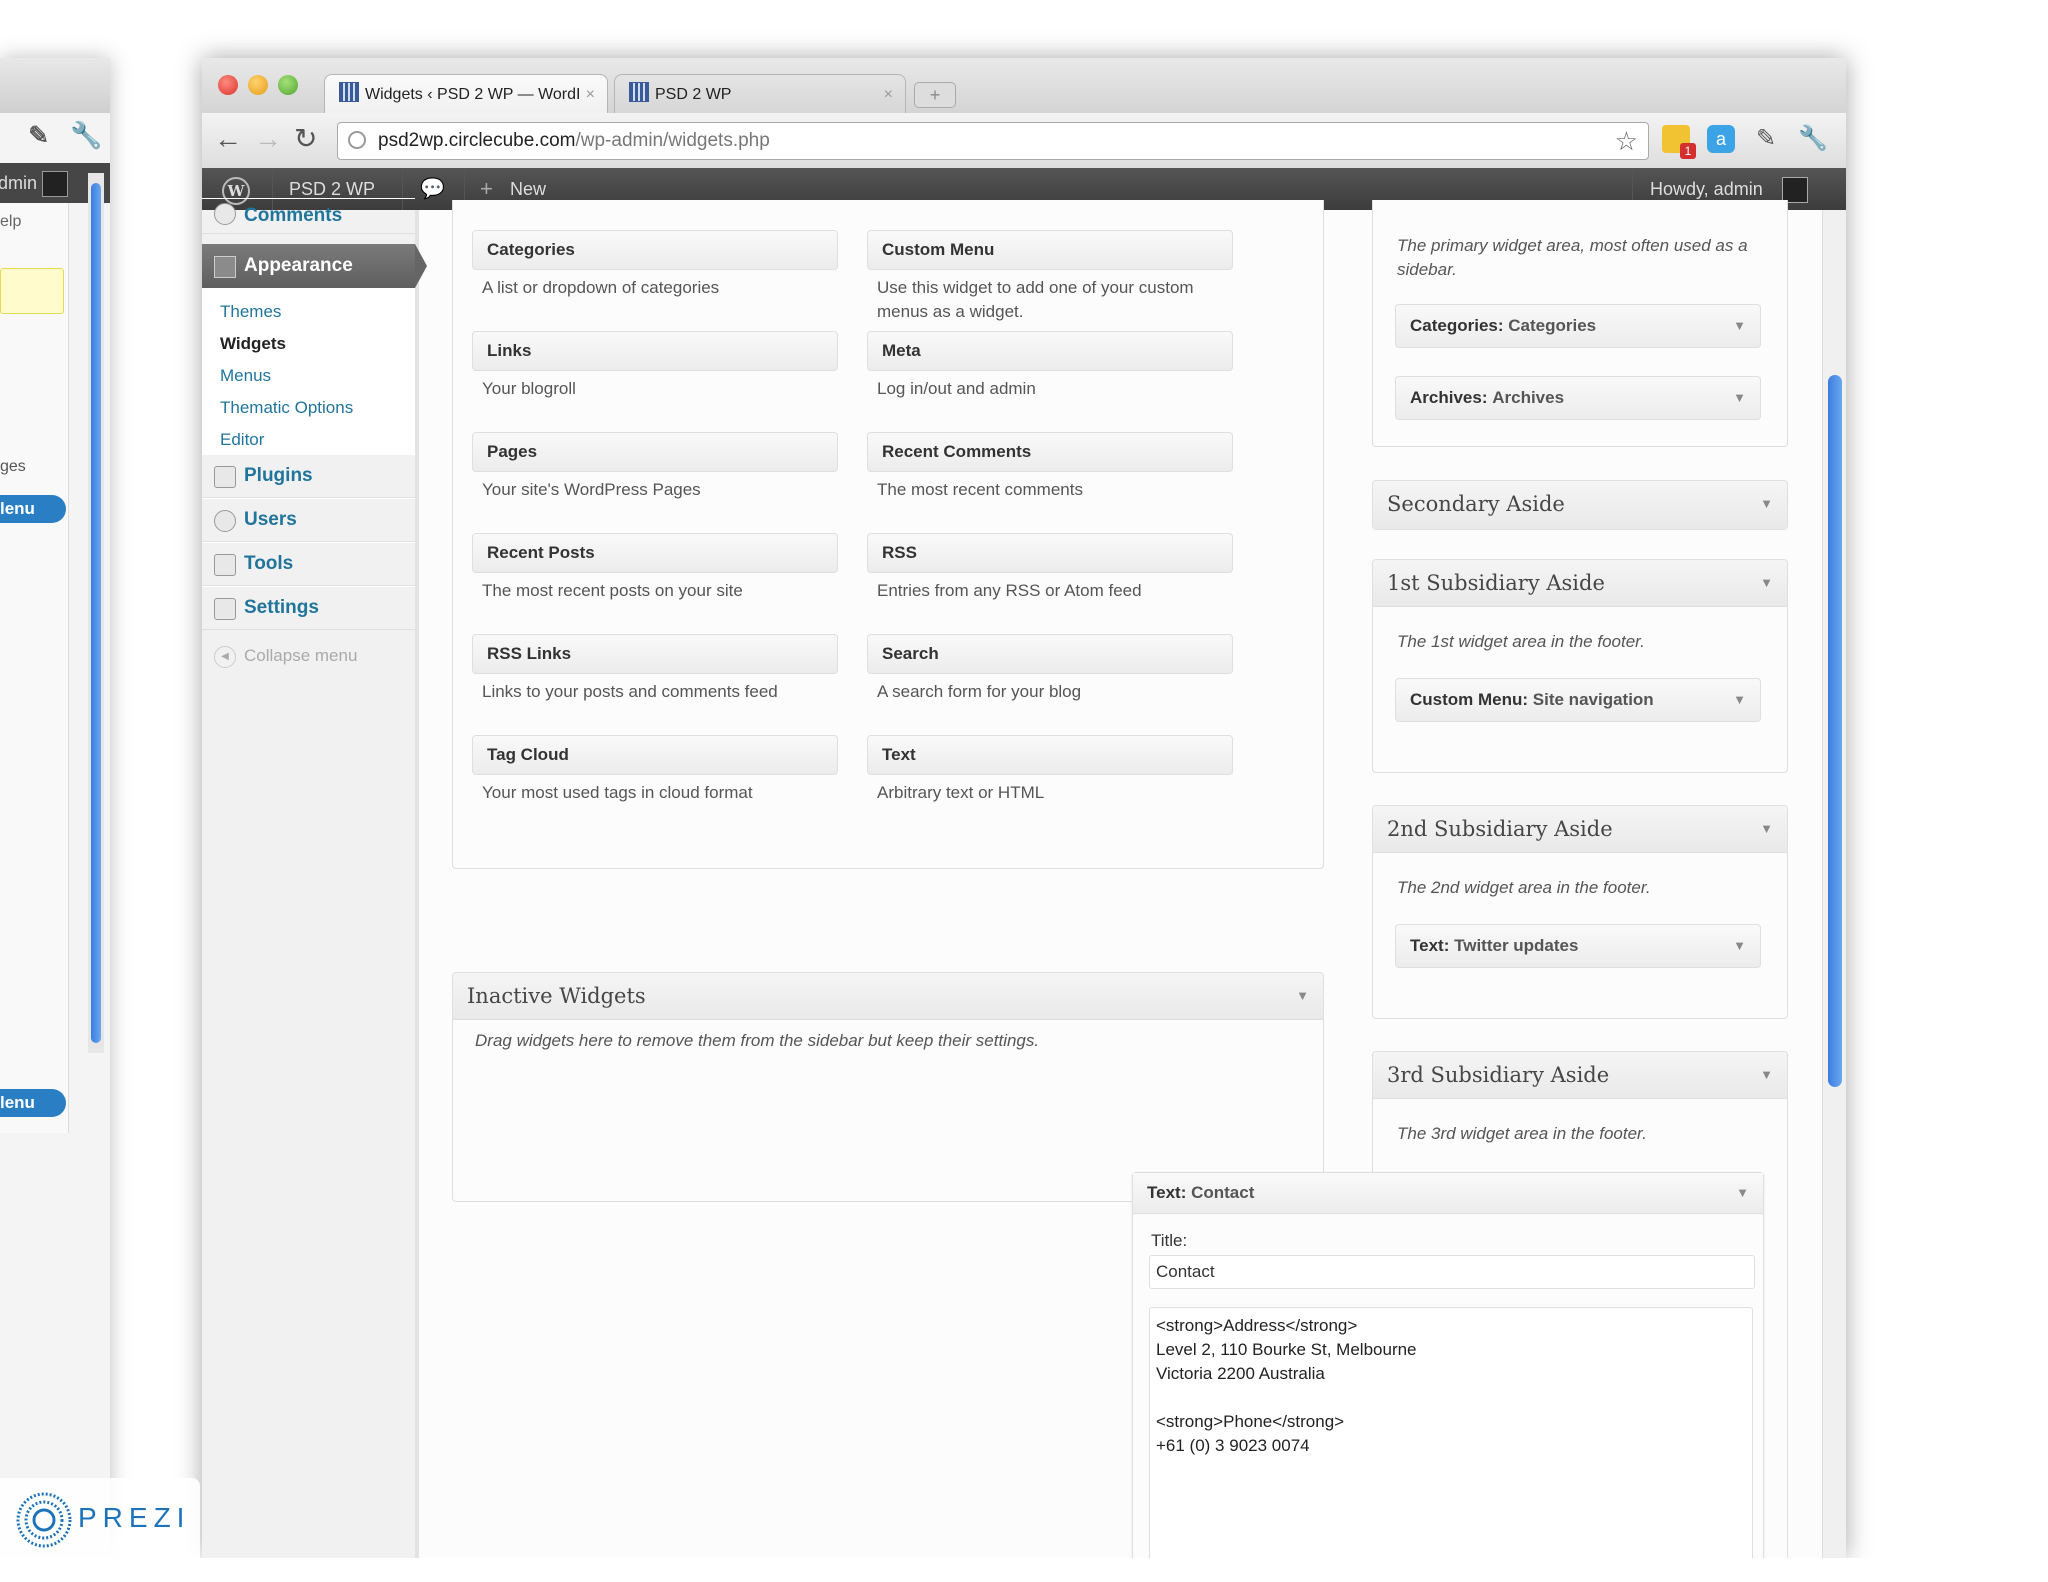 The width and height of the screenshot is (2048, 1582). I want to click on widget-text: Text, so click(1050, 755).